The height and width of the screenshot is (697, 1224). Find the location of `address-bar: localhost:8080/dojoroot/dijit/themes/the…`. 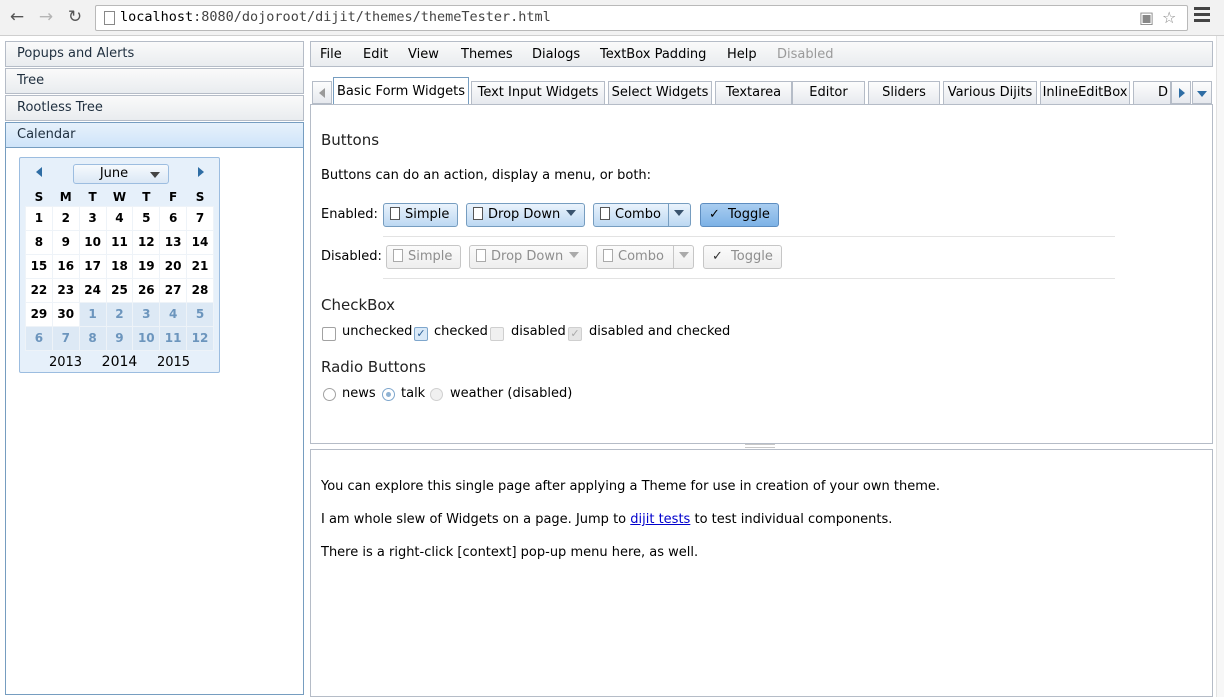

address-bar: localhost:8080/dojoroot/dijit/themes/the… is located at coordinates (641, 18).